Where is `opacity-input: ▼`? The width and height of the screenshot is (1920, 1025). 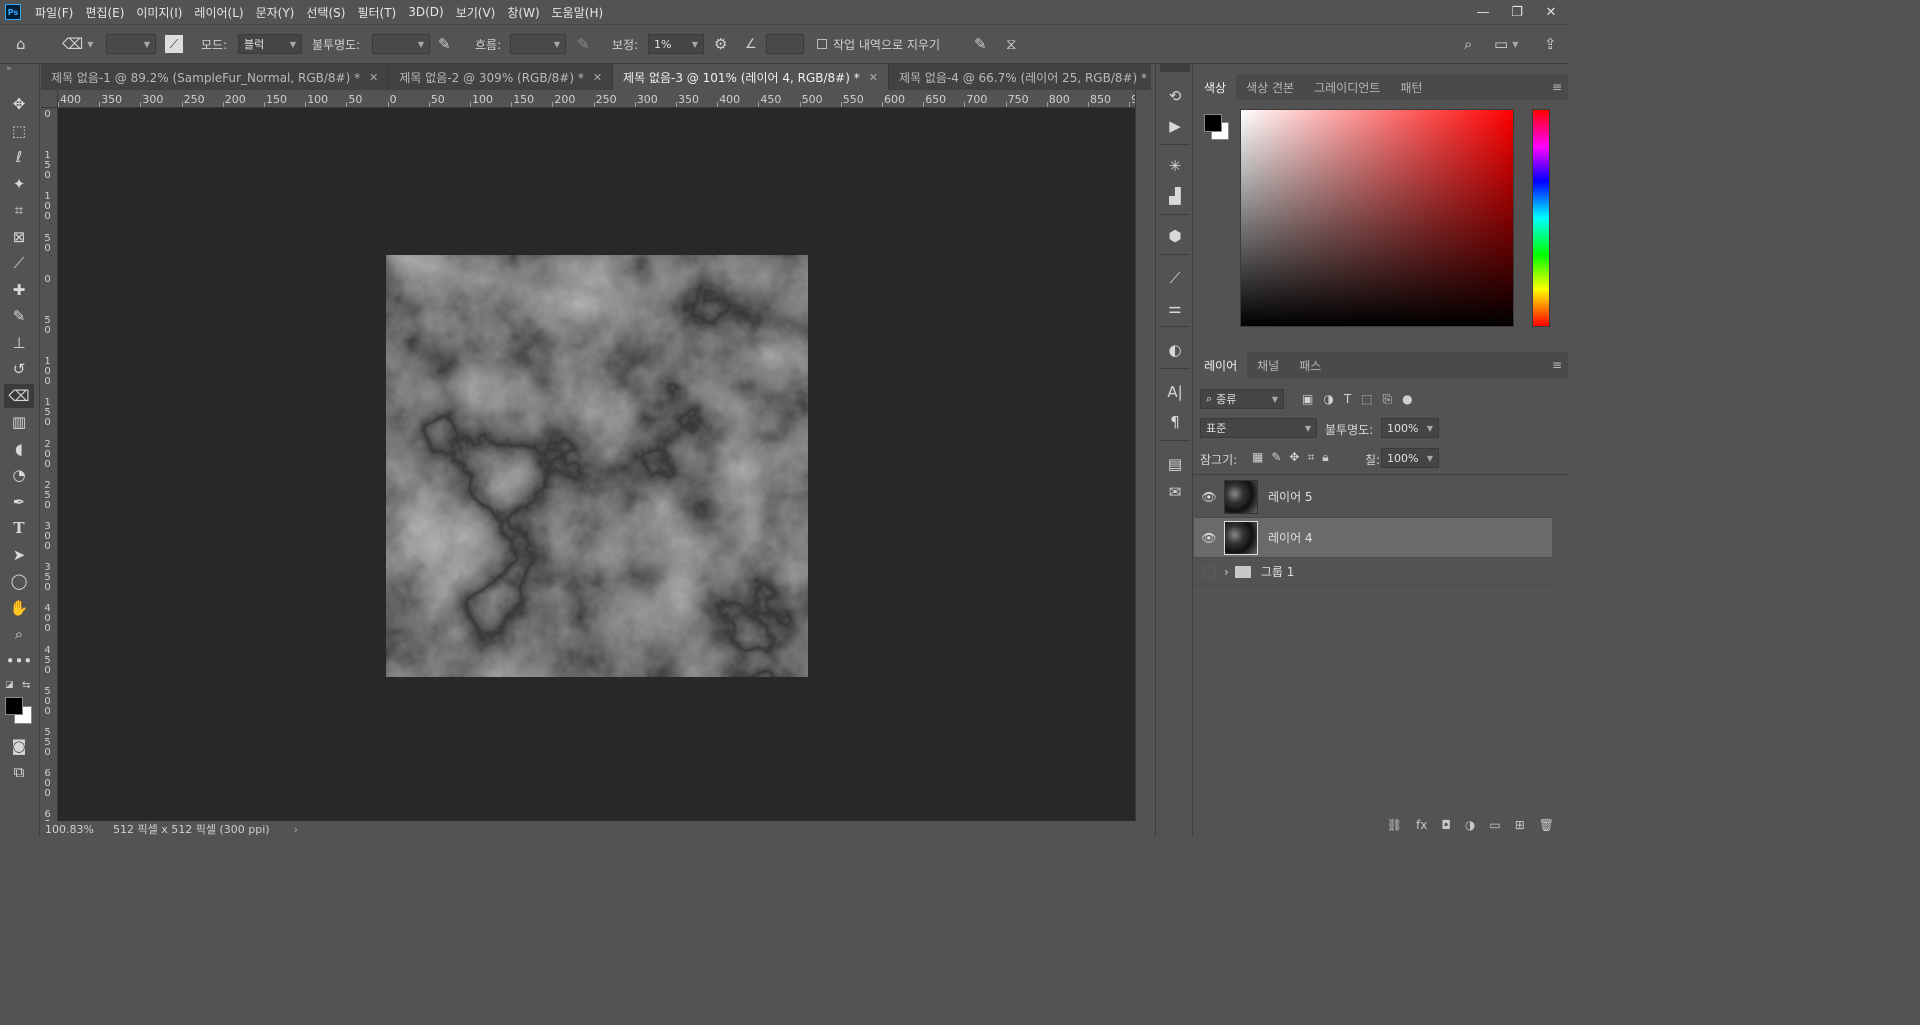
opacity-input: ▼ is located at coordinates (401, 44).